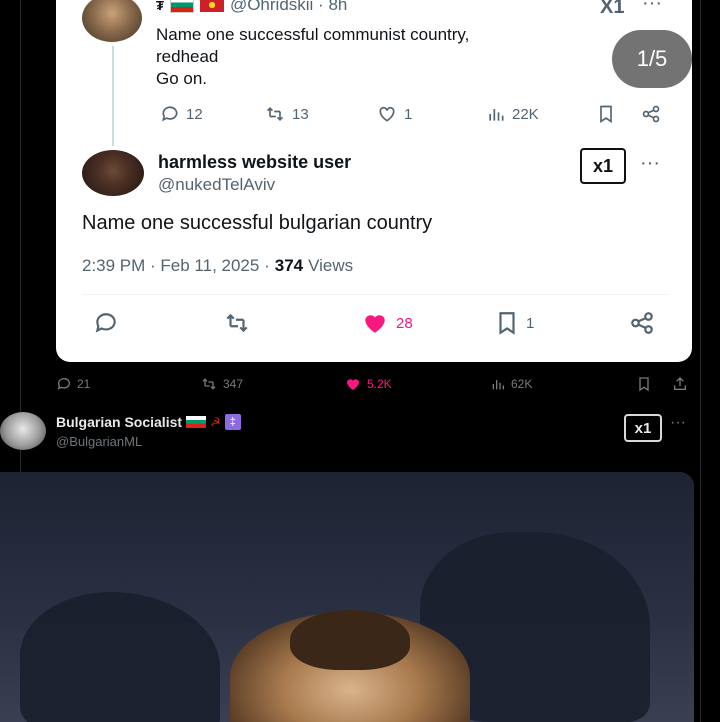  I want to click on parent-share-icon, so click(651, 114).